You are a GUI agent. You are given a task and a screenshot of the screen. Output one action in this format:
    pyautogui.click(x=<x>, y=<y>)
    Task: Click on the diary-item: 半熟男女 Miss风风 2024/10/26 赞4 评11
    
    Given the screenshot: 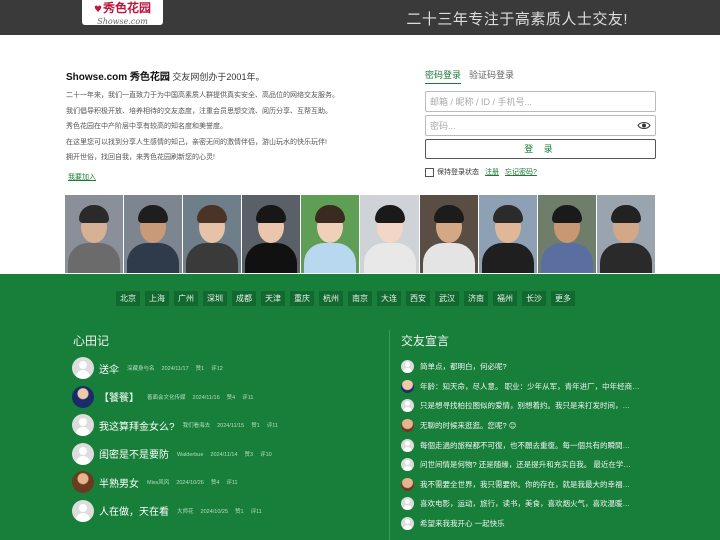 What is the action you would take?
    pyautogui.click(x=222, y=482)
    